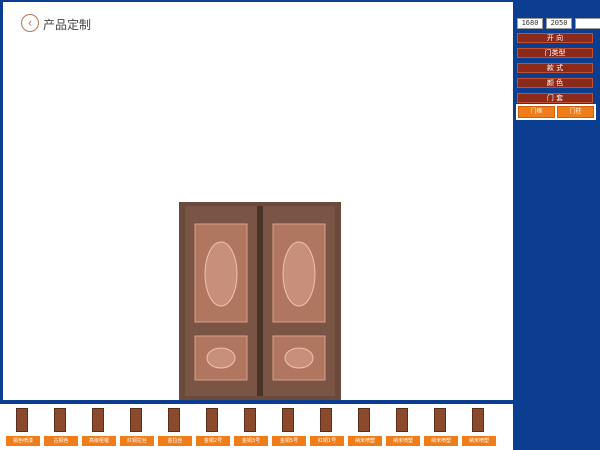 The width and height of the screenshot is (600, 450). I want to click on thumbnail-item: 金拉丝, so click(175, 428).